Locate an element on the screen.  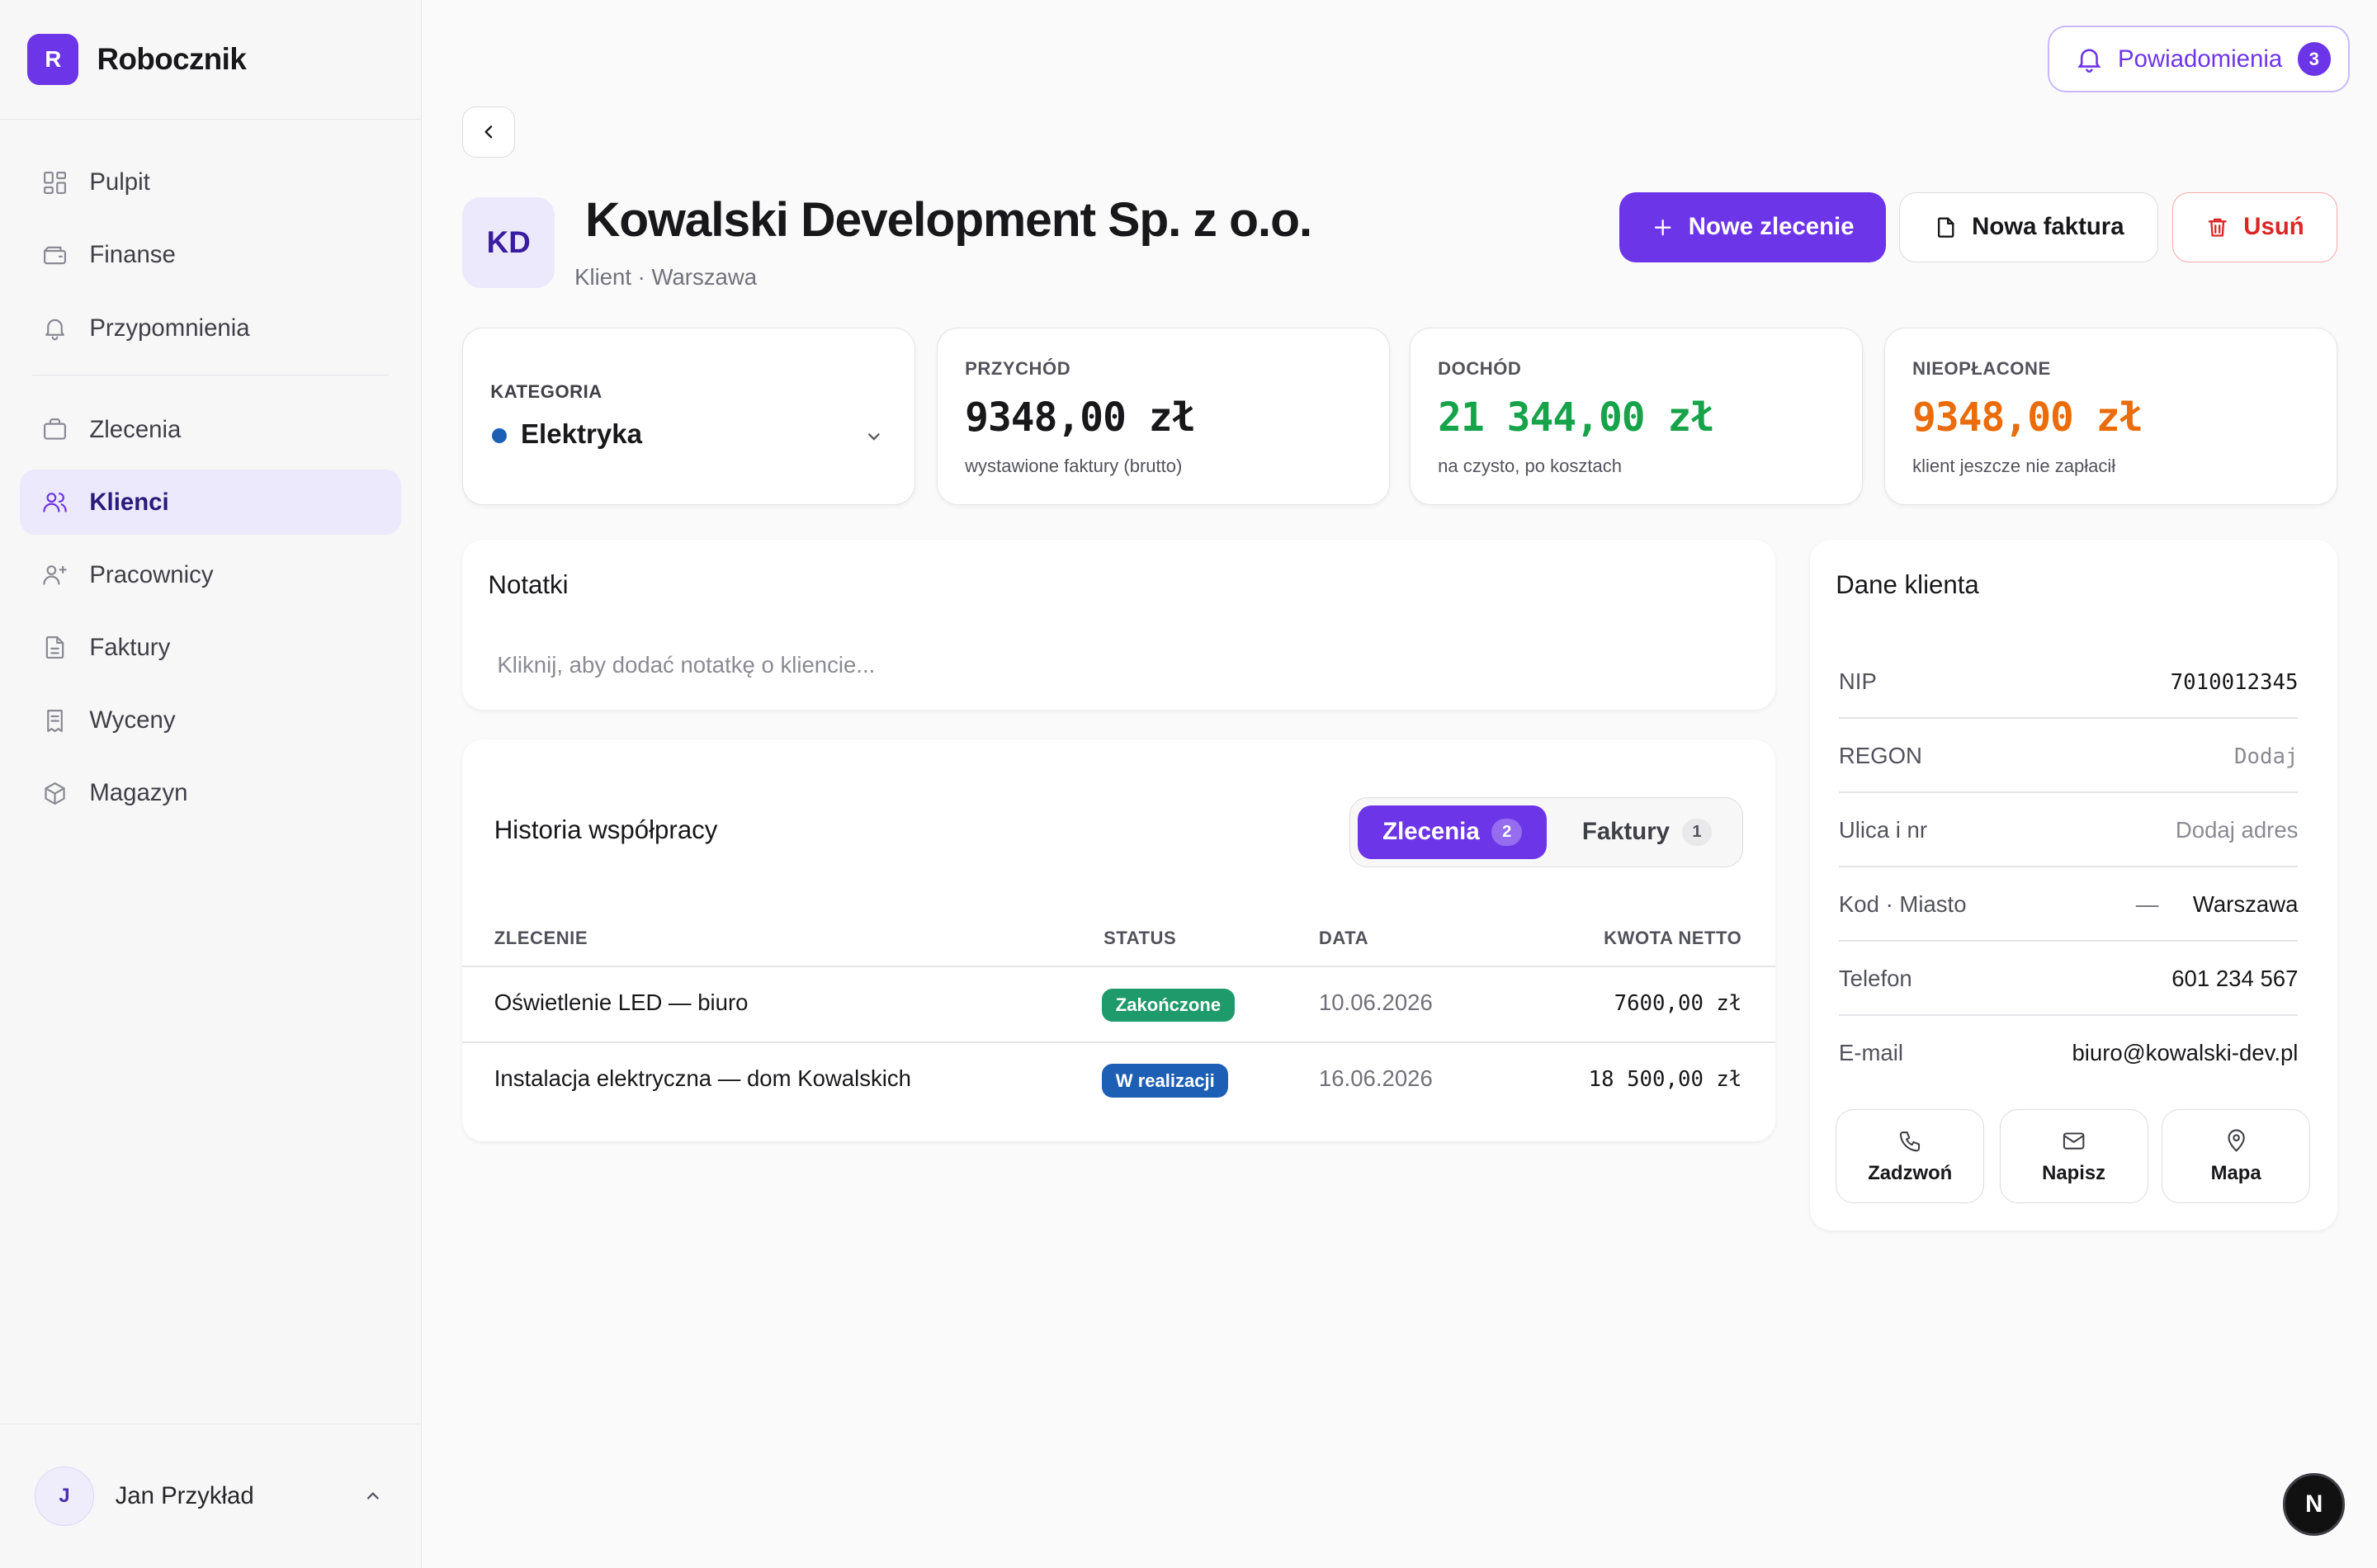
history-tabs: Zlecenia 2 Faktury 1 is located at coordinates (1546, 832).